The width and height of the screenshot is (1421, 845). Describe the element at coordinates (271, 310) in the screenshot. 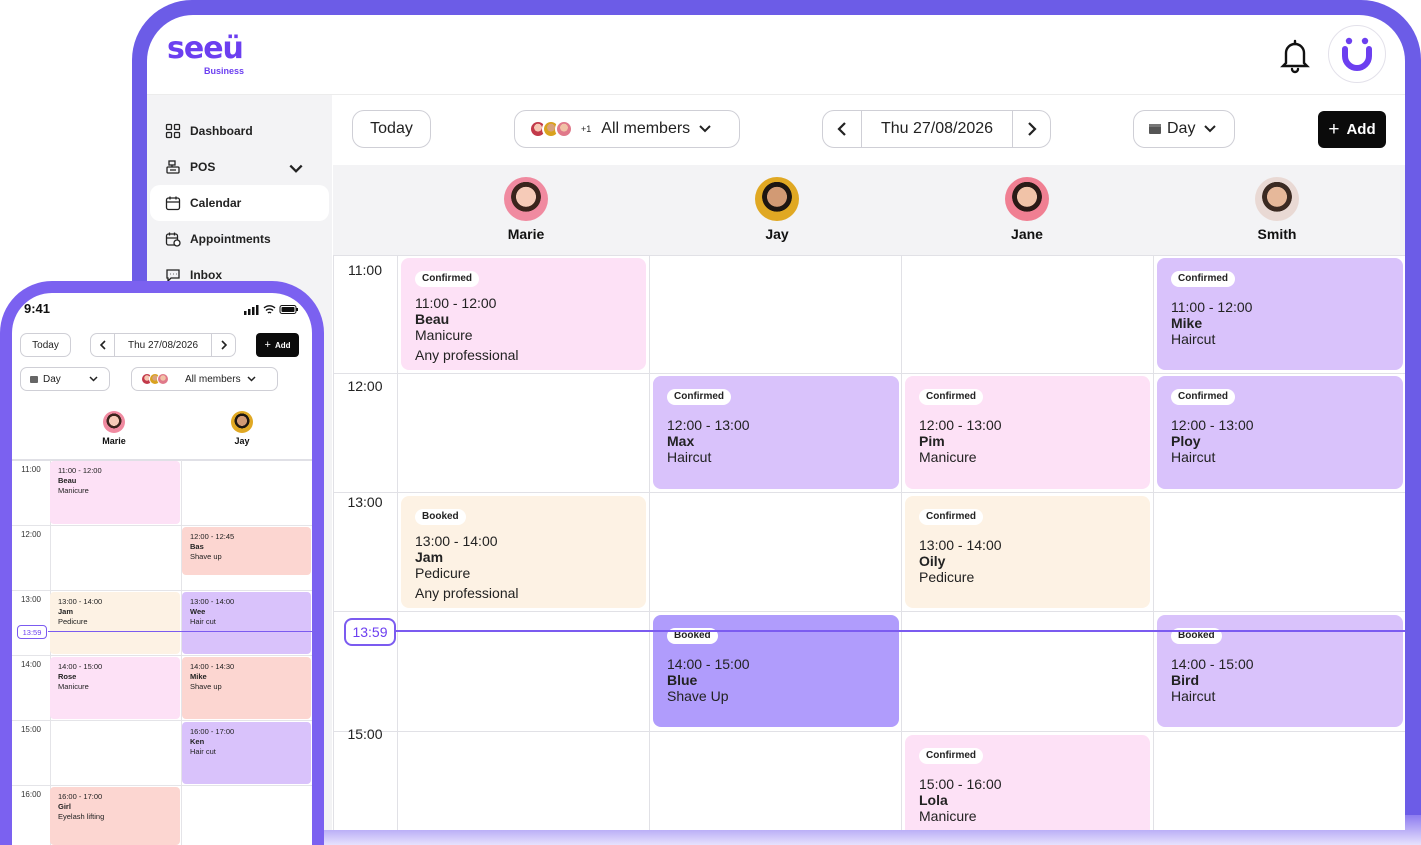

I see `status-icons` at that location.